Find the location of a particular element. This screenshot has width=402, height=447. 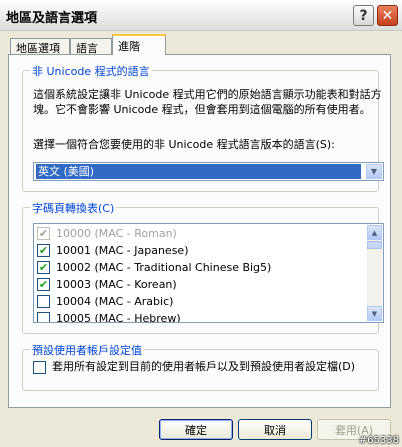

list-scrollbar: ▲ ▼ is located at coordinates (374, 273).